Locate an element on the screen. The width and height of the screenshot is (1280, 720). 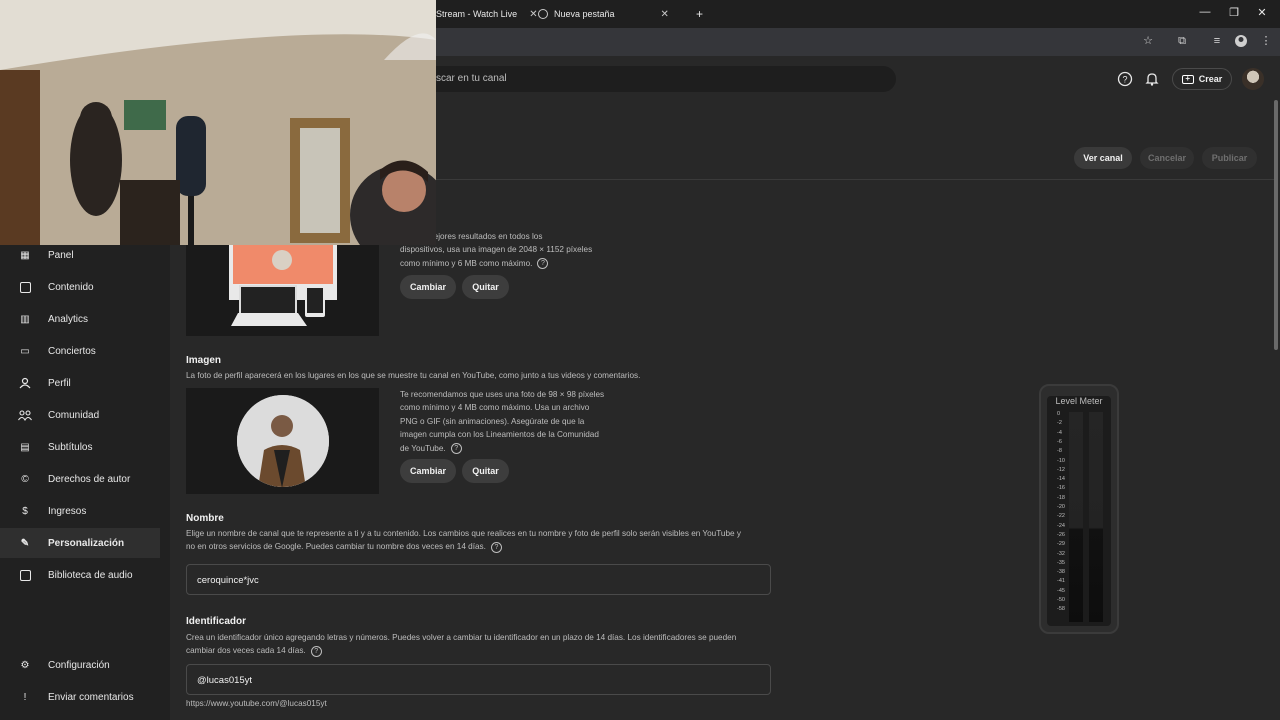
handle-url: https://www.youtube.com/@lucas015yt is located at coordinates (256, 703).